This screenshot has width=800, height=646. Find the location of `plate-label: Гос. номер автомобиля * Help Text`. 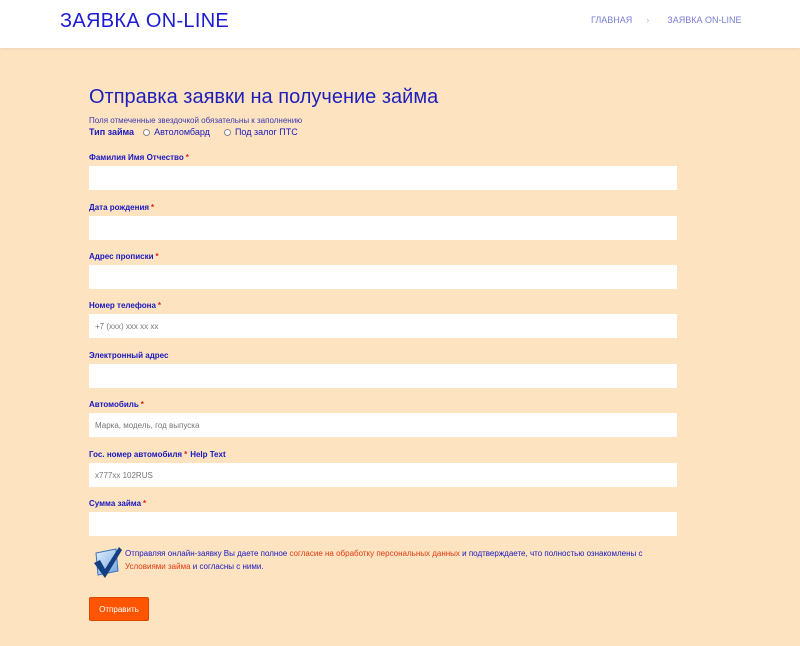

plate-label: Гос. номер автомобиля * Help Text is located at coordinates (157, 454).